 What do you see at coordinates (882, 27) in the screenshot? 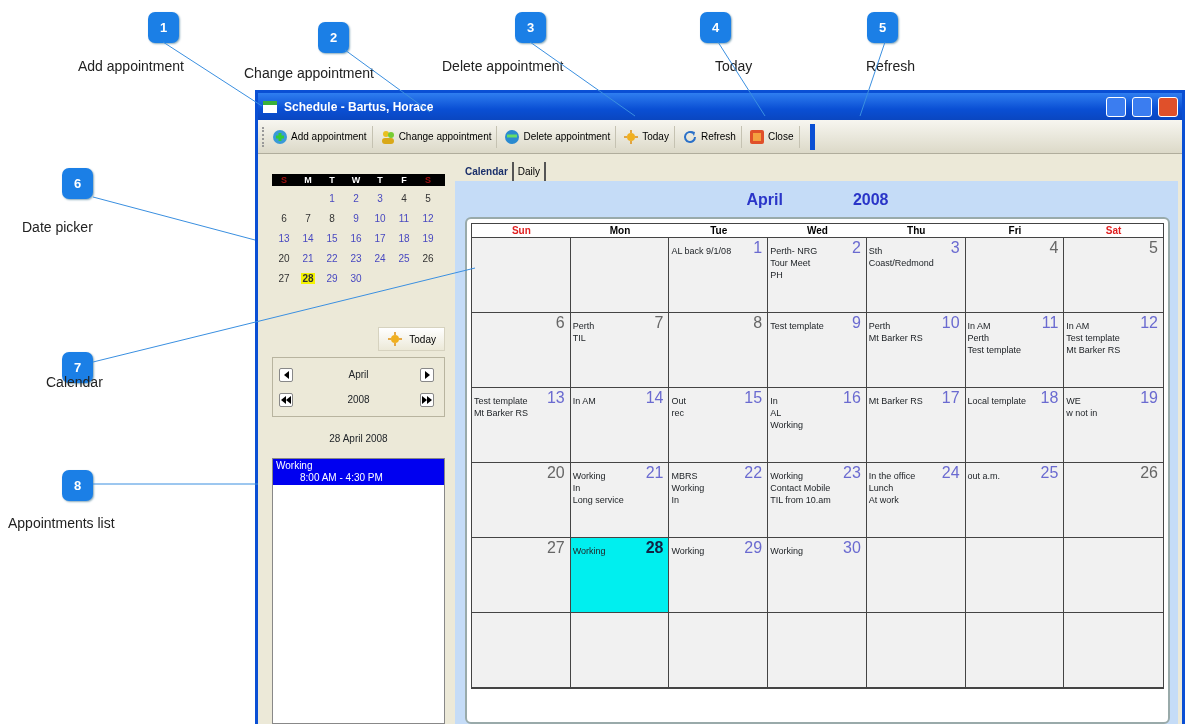
I see `callout-number: 5` at bounding box center [882, 27].